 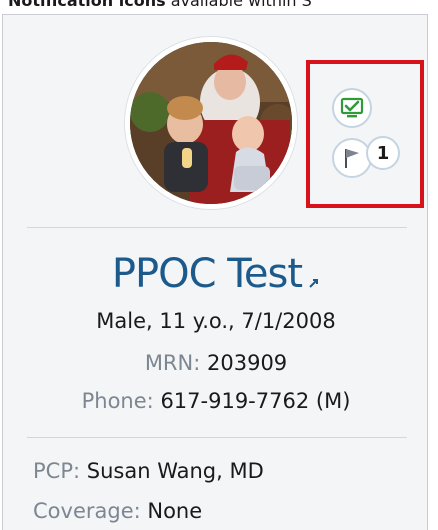 I want to click on monitor-check-button, so click(x=352, y=108).